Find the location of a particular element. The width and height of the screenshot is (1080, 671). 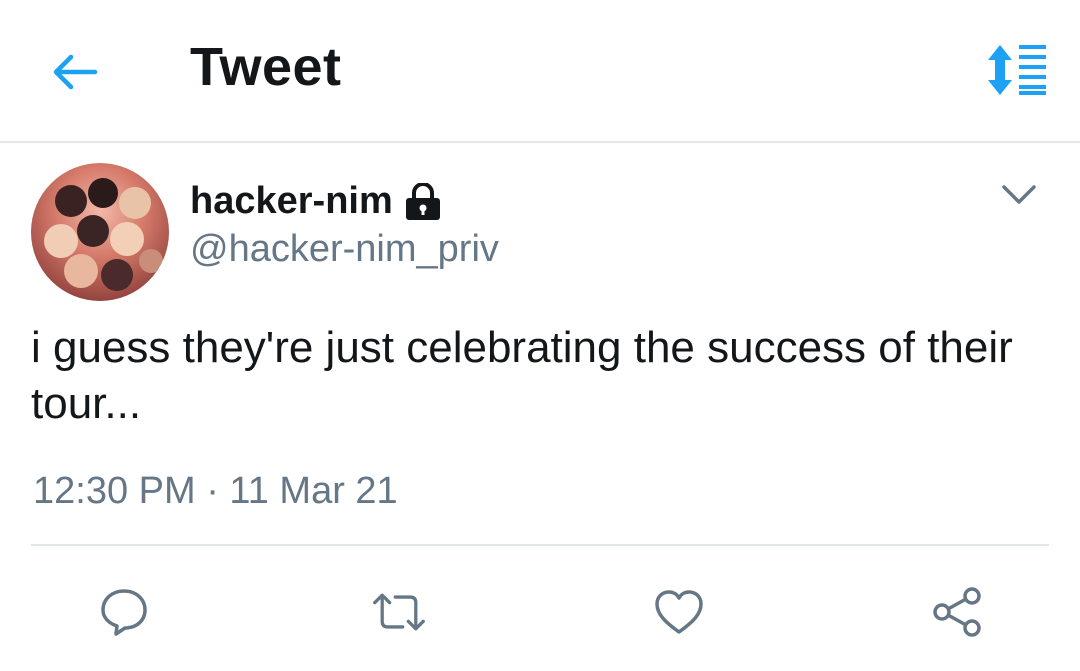

like-button is located at coordinates (679, 612).